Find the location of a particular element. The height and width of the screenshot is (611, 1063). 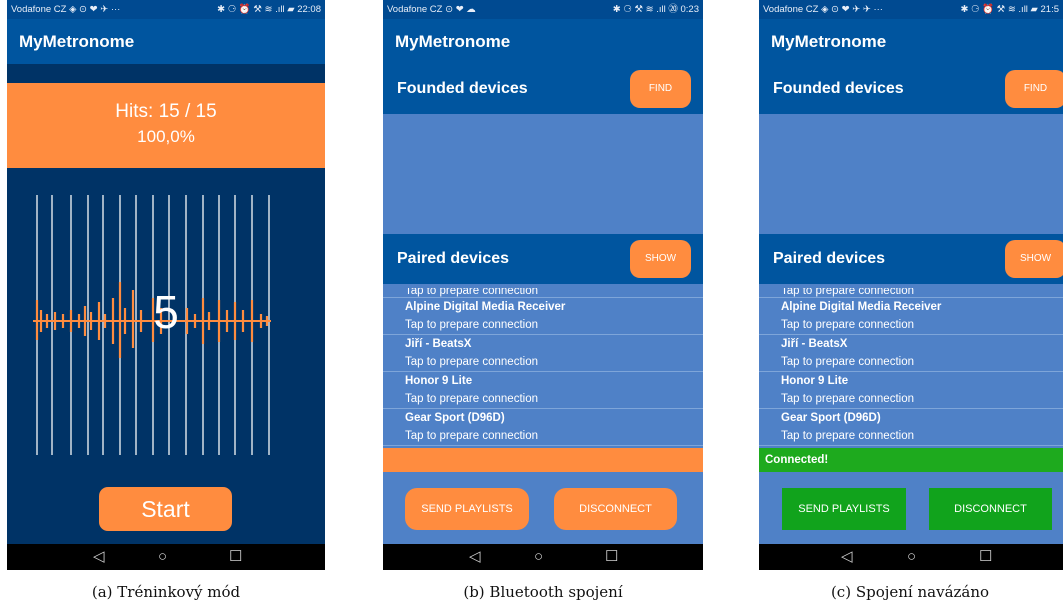

start-button: Start is located at coordinates (165, 509).